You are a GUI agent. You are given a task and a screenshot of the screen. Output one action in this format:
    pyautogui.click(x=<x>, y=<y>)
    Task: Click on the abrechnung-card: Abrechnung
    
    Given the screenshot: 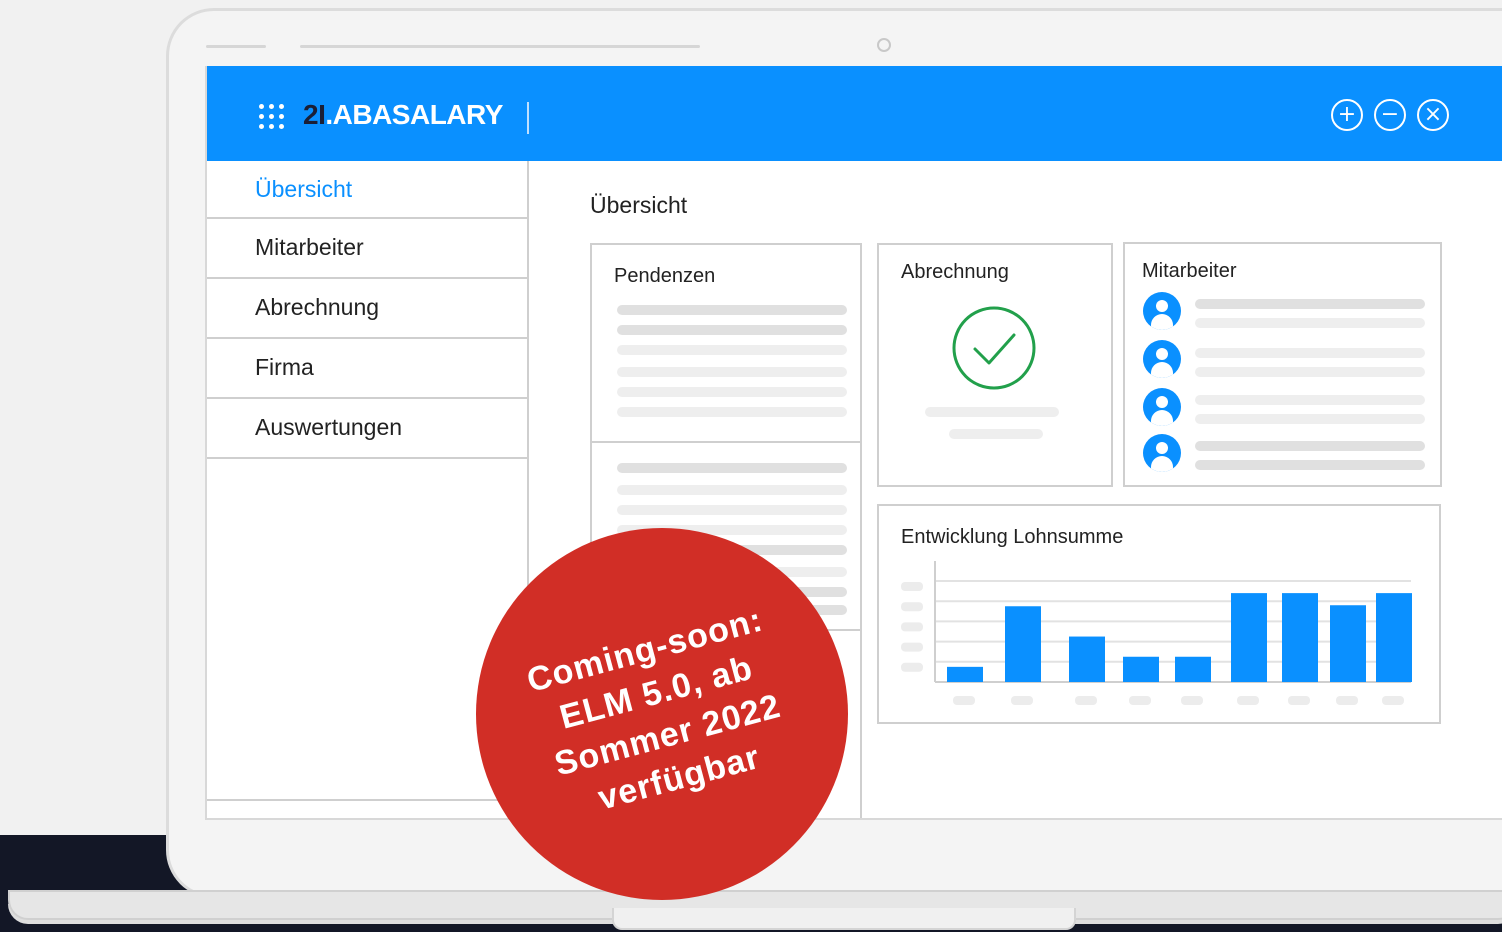 What is the action you would take?
    pyautogui.click(x=995, y=365)
    